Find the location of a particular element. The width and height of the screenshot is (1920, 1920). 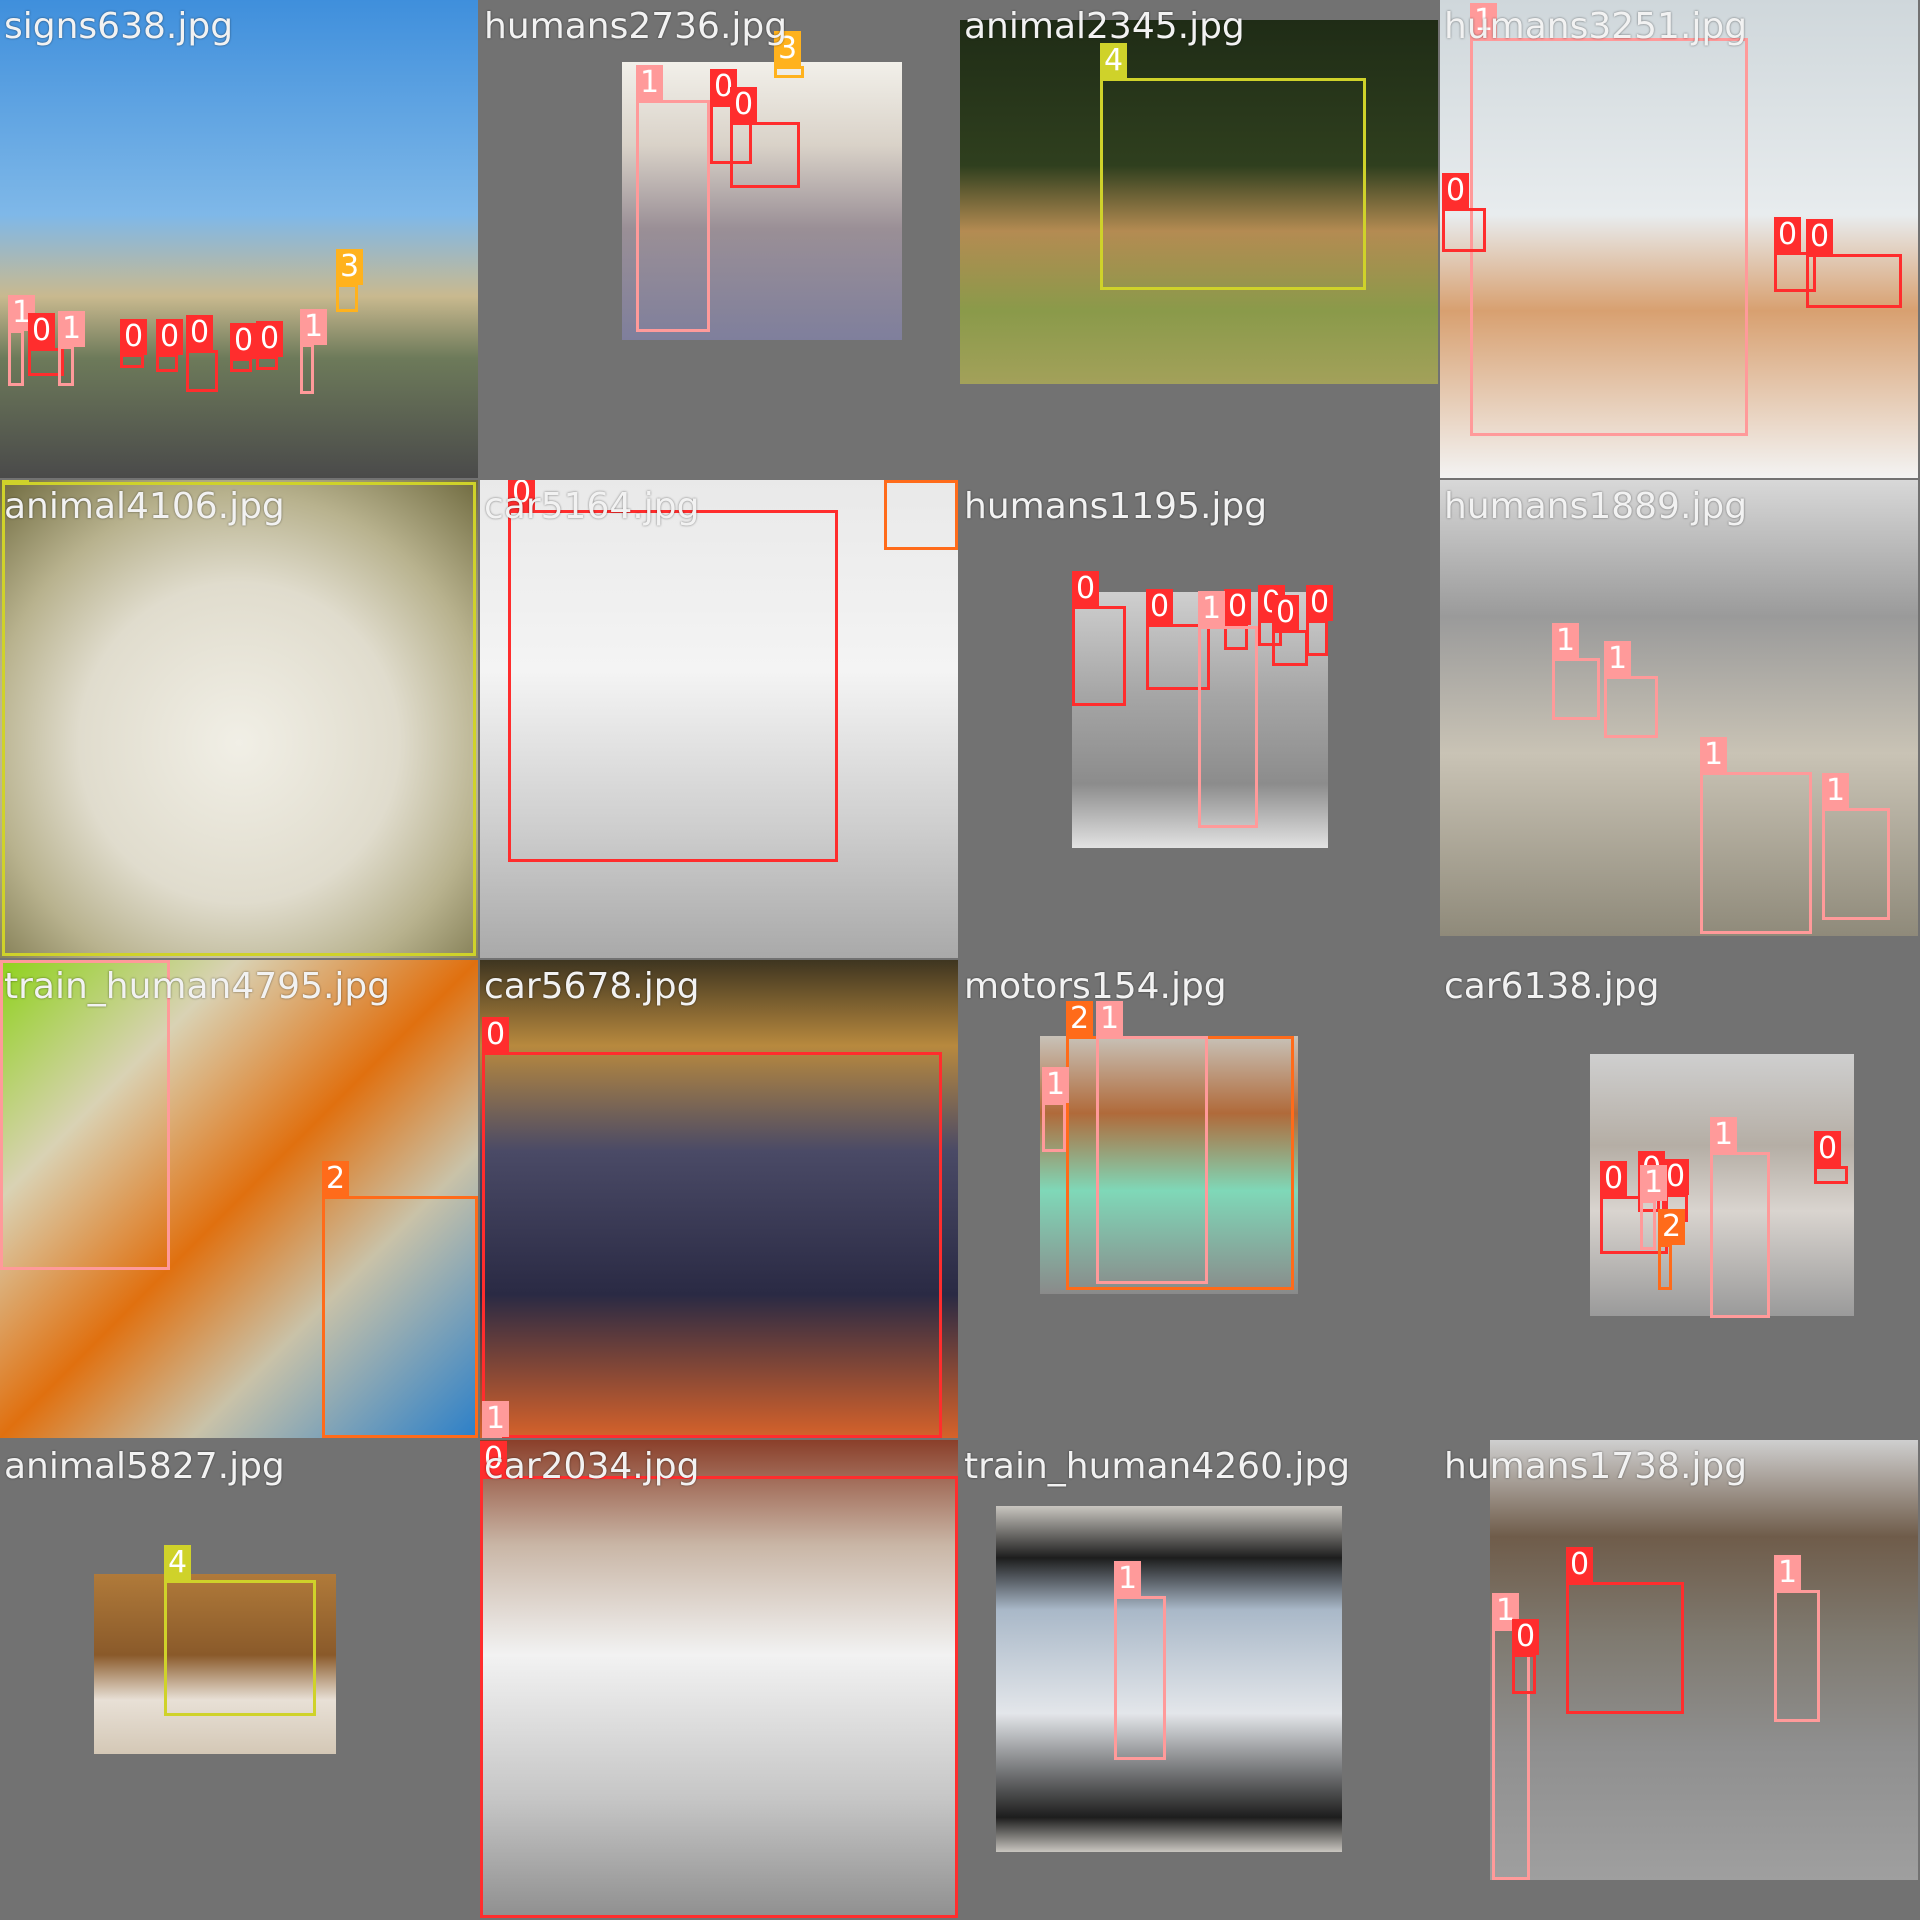

mosaic-tile: humans1738.jpg 0 1 1 0 is located at coordinates (1679, 1679).